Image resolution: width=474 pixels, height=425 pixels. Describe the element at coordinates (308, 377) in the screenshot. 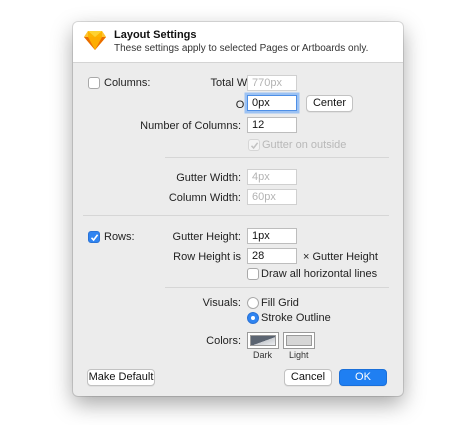

I see `cancel-button: Cancel` at that location.